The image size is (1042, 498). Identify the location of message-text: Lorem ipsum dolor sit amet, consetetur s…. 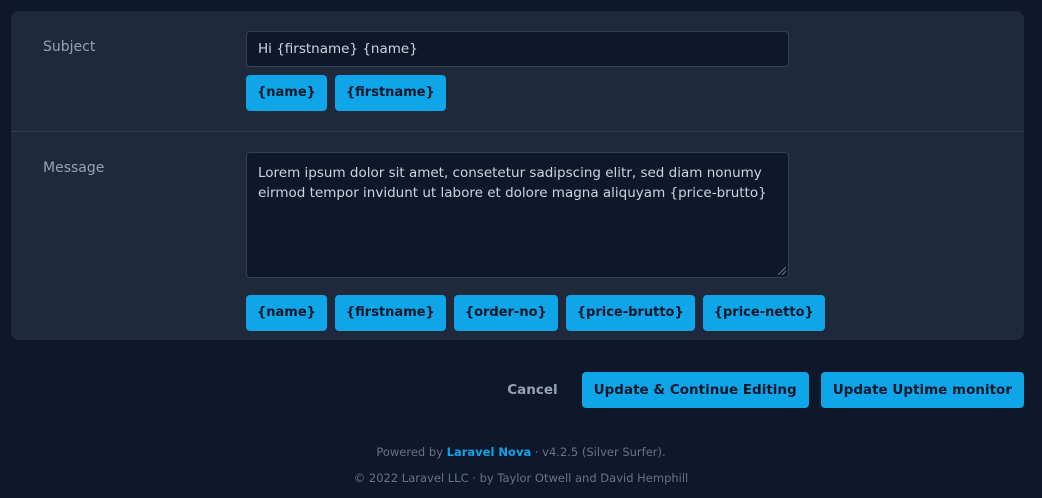
(512, 183).